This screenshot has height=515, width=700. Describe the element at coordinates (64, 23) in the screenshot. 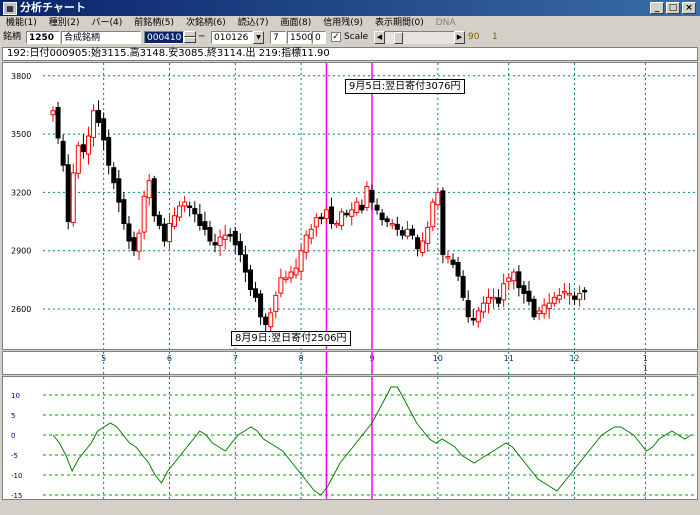

I see `menu-type: 種別(2)` at that location.